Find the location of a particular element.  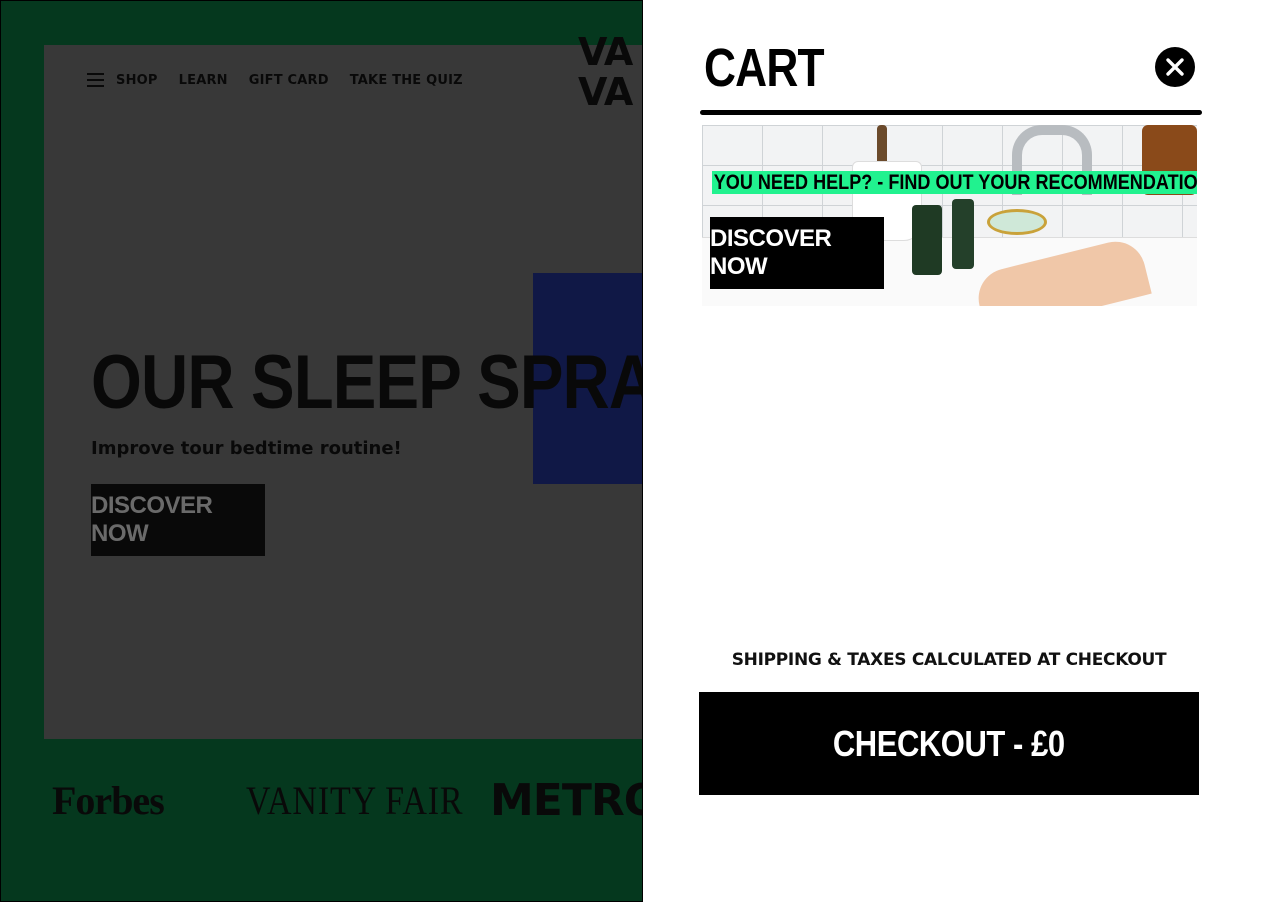

checkout-button-label: CHECKOUT - £0 is located at coordinates (949, 743).